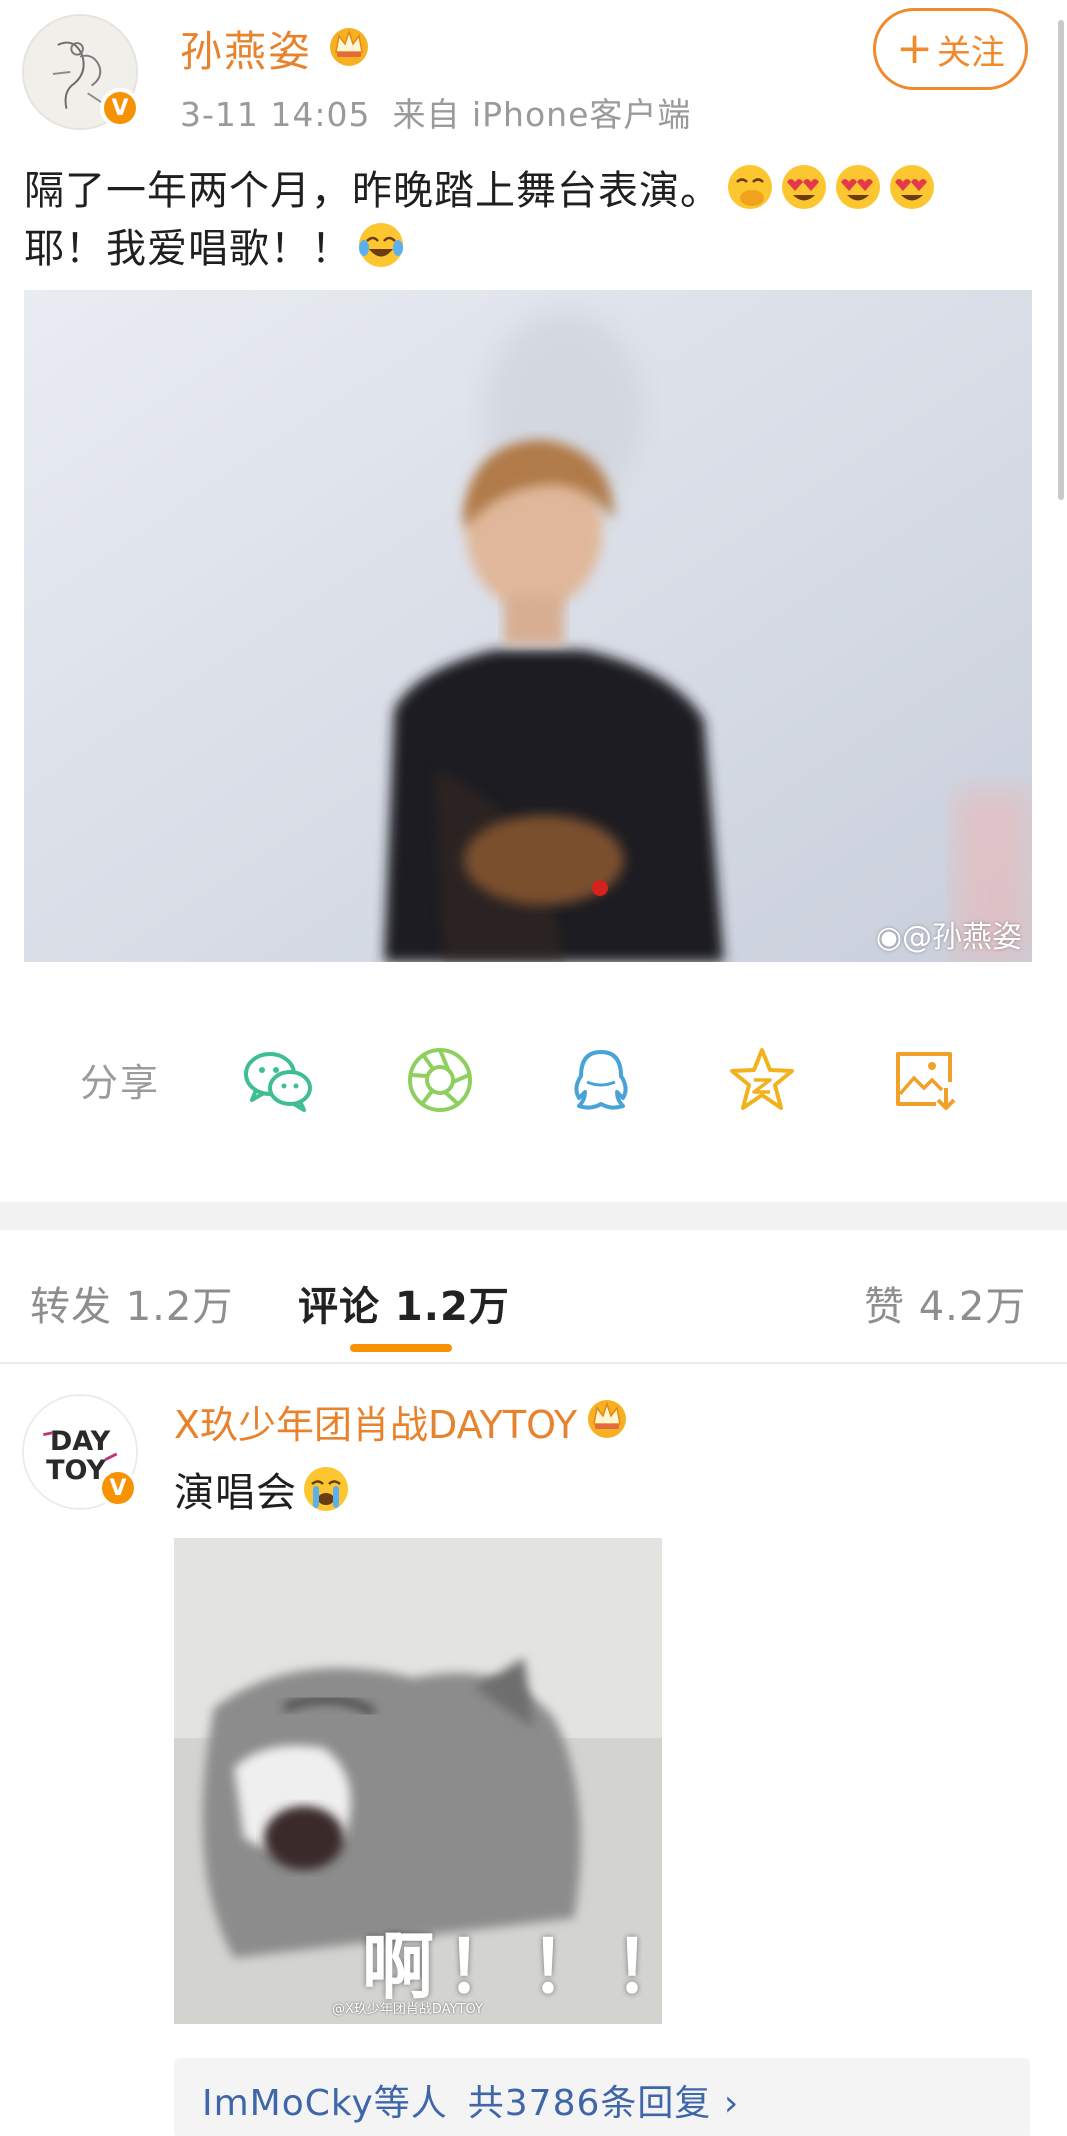 Image resolution: width=1067 pixels, height=2136 pixels. Describe the element at coordinates (246, 48) in the screenshot. I see `post-author-name: 孙燕姿` at that location.